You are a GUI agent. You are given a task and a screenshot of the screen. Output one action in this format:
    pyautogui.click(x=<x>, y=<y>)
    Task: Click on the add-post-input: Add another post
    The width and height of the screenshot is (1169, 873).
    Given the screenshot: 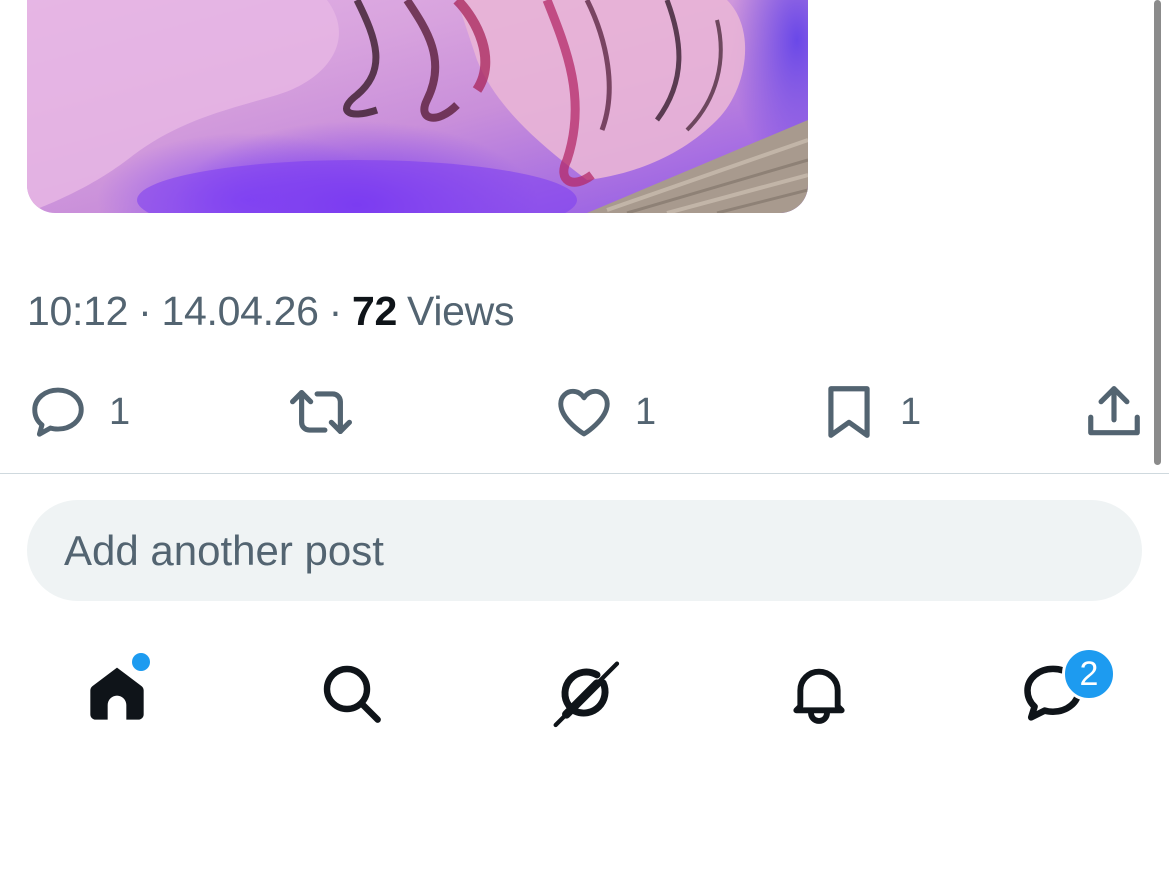 What is the action you would take?
    pyautogui.click(x=584, y=550)
    